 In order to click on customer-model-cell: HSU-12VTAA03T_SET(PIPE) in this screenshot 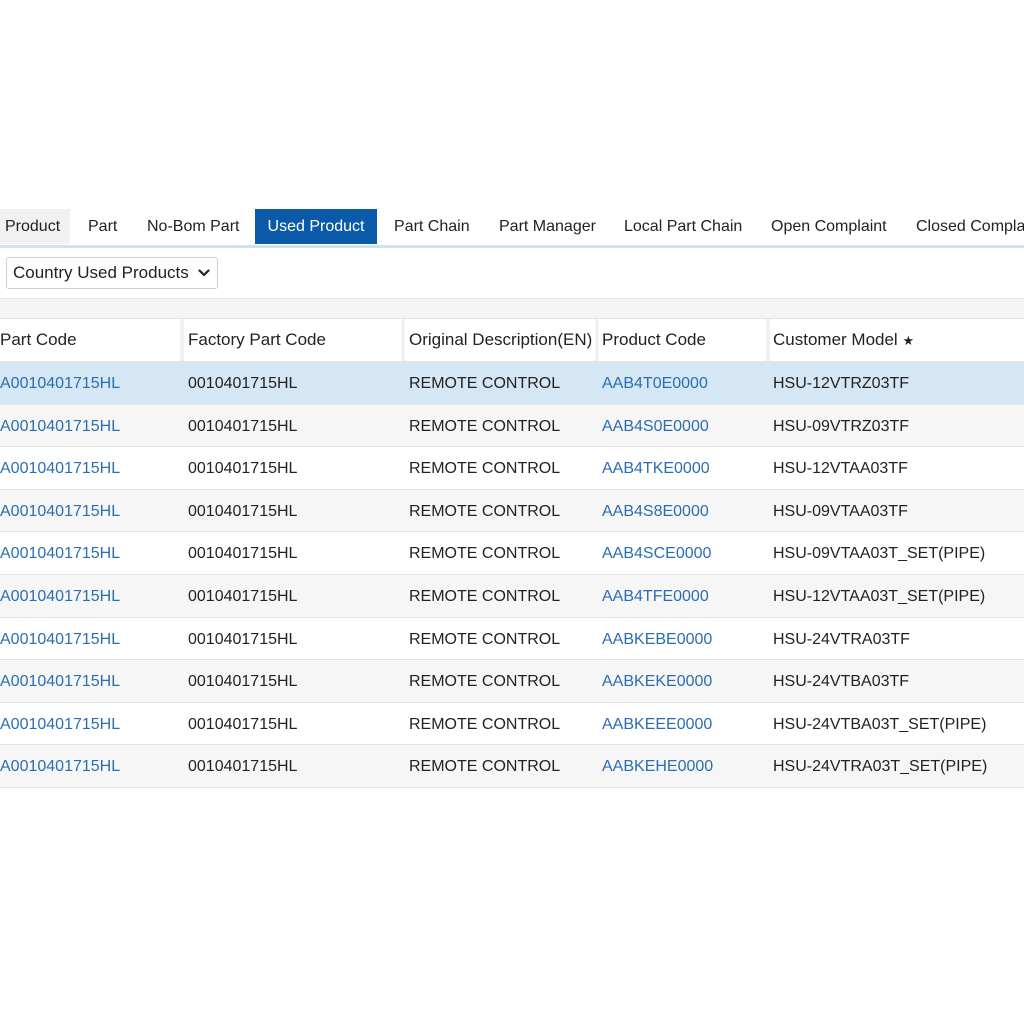, I will do `click(879, 596)`.